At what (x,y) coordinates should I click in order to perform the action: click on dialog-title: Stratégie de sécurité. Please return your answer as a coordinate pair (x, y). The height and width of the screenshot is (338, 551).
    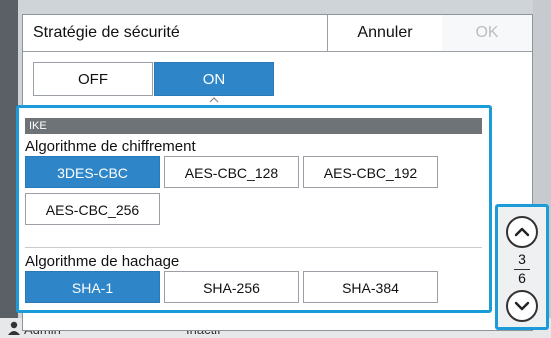
    Looking at the image, I should click on (106, 32).